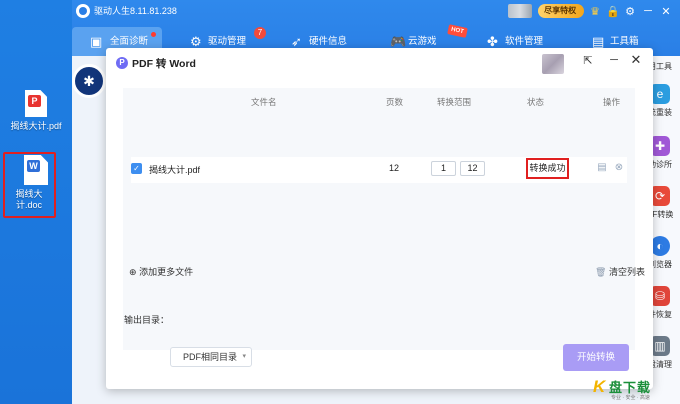  I want to click on output-dir-select: PDF相同目录 ▾, so click(211, 357).